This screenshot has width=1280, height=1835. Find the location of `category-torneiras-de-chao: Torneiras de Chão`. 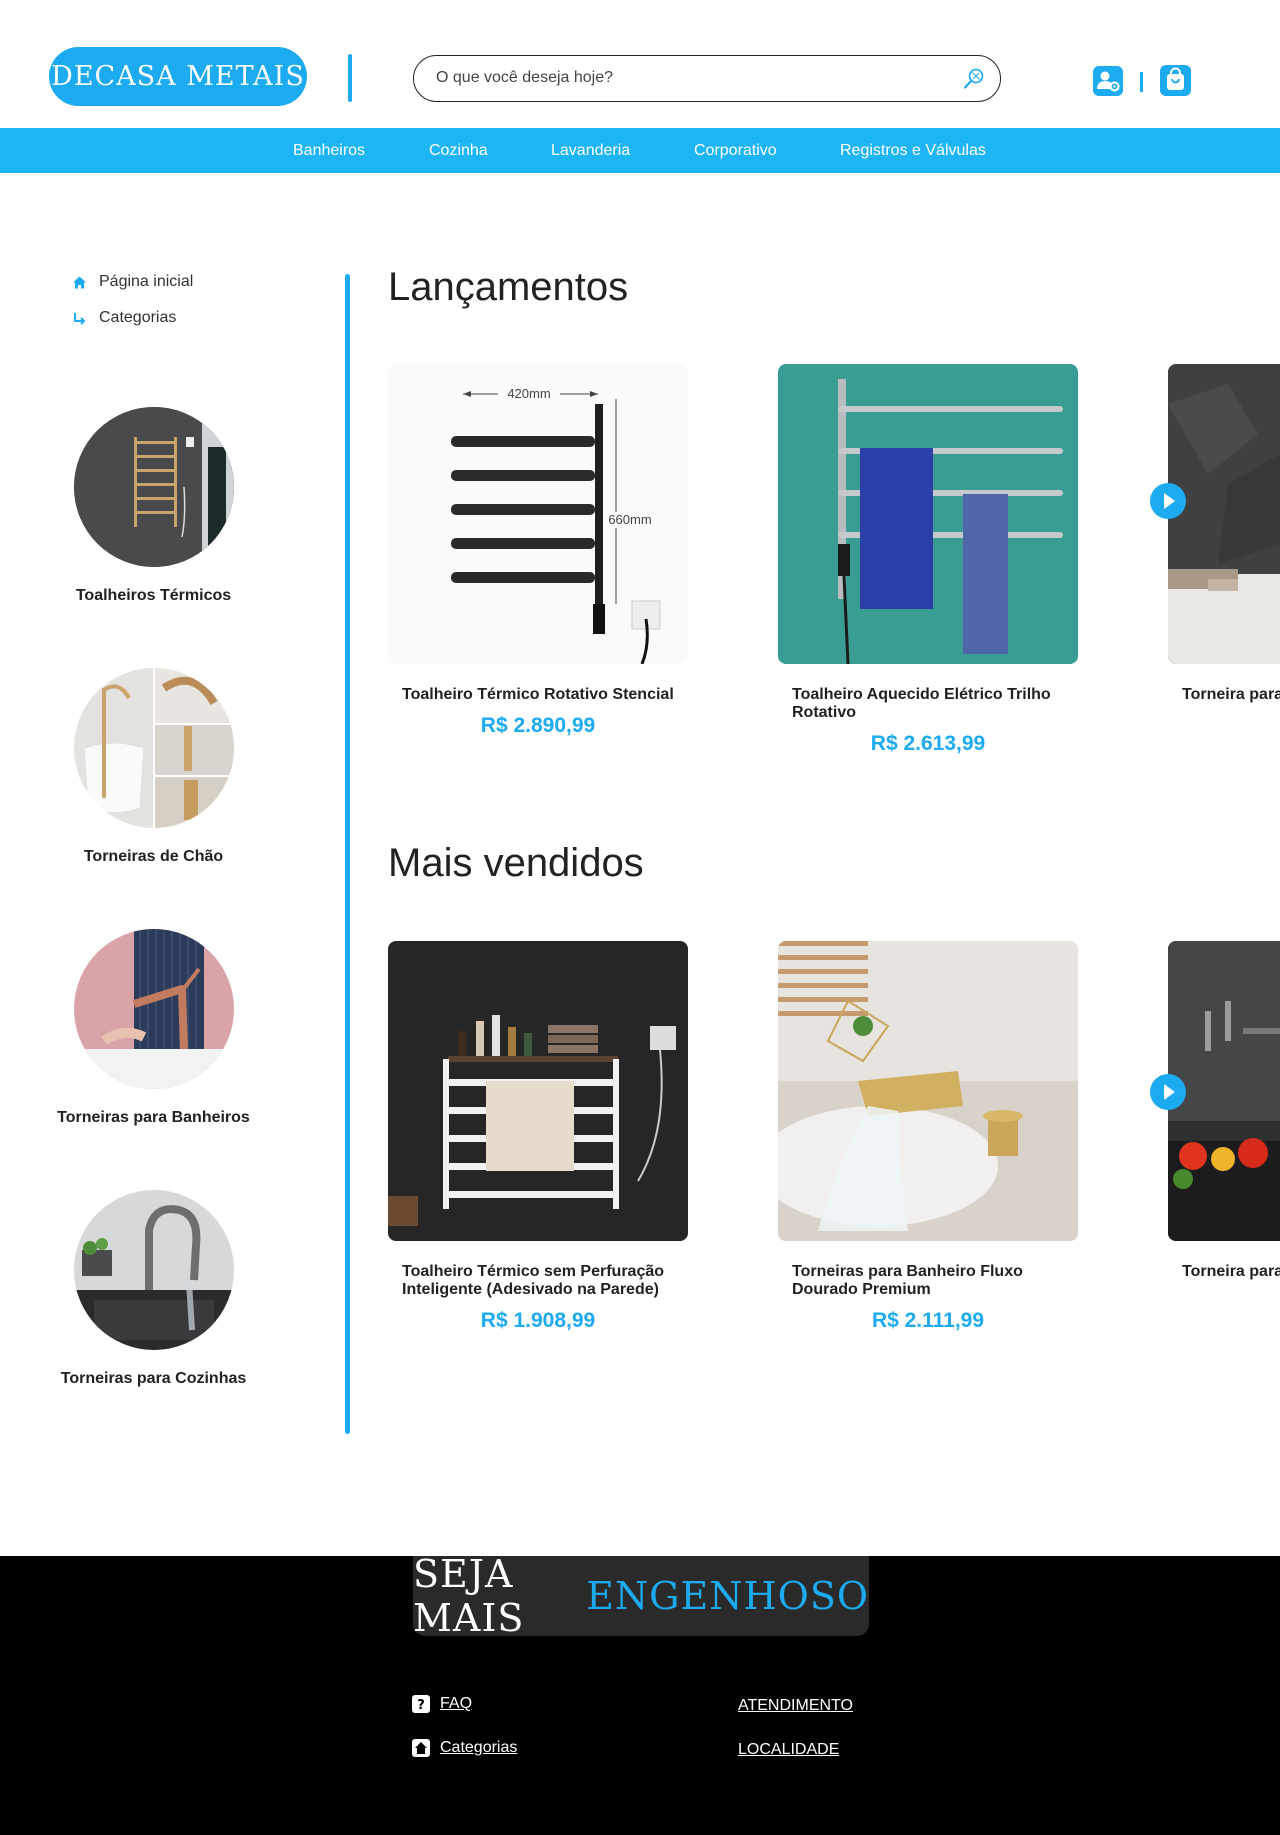

category-torneiras-de-chao: Torneiras de Chão is located at coordinates (153, 767).